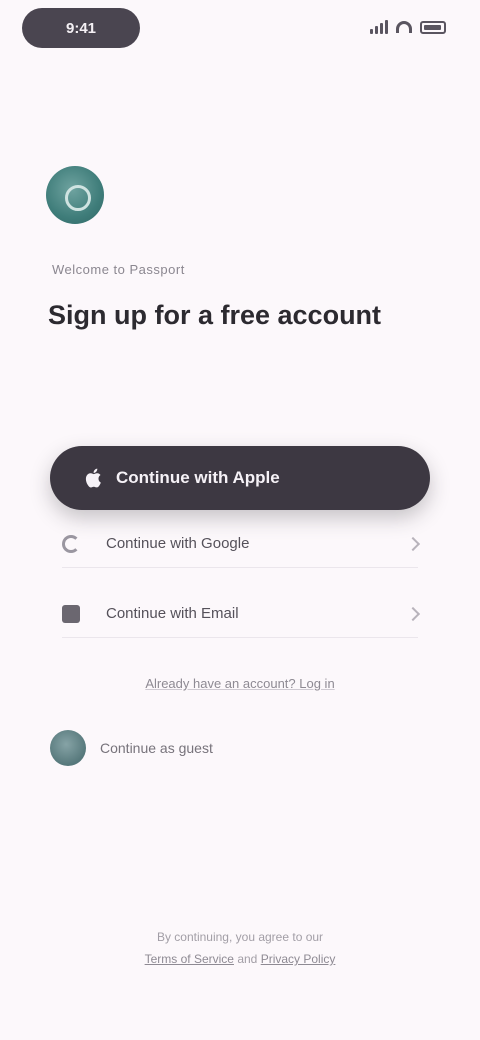  What do you see at coordinates (93, 478) in the screenshot?
I see `apple-icon` at bounding box center [93, 478].